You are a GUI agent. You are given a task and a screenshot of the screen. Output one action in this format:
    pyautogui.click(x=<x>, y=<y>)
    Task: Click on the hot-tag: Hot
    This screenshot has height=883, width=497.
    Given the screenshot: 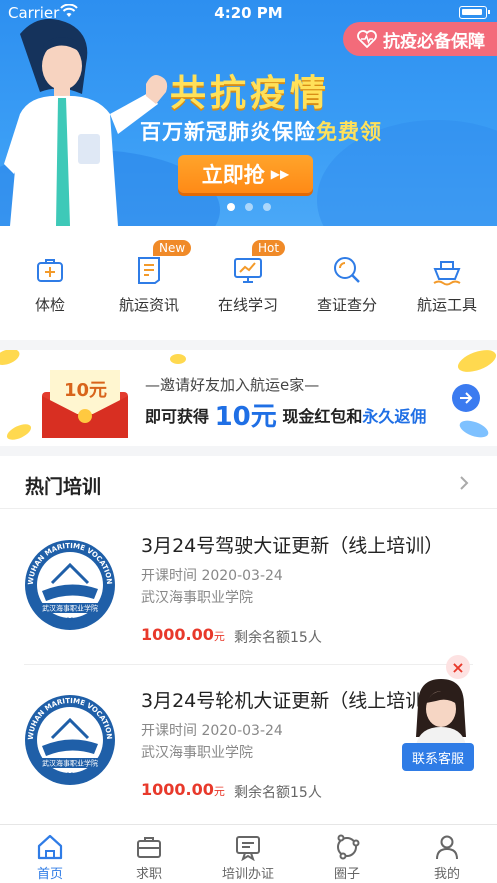 What is the action you would take?
    pyautogui.click(x=269, y=248)
    